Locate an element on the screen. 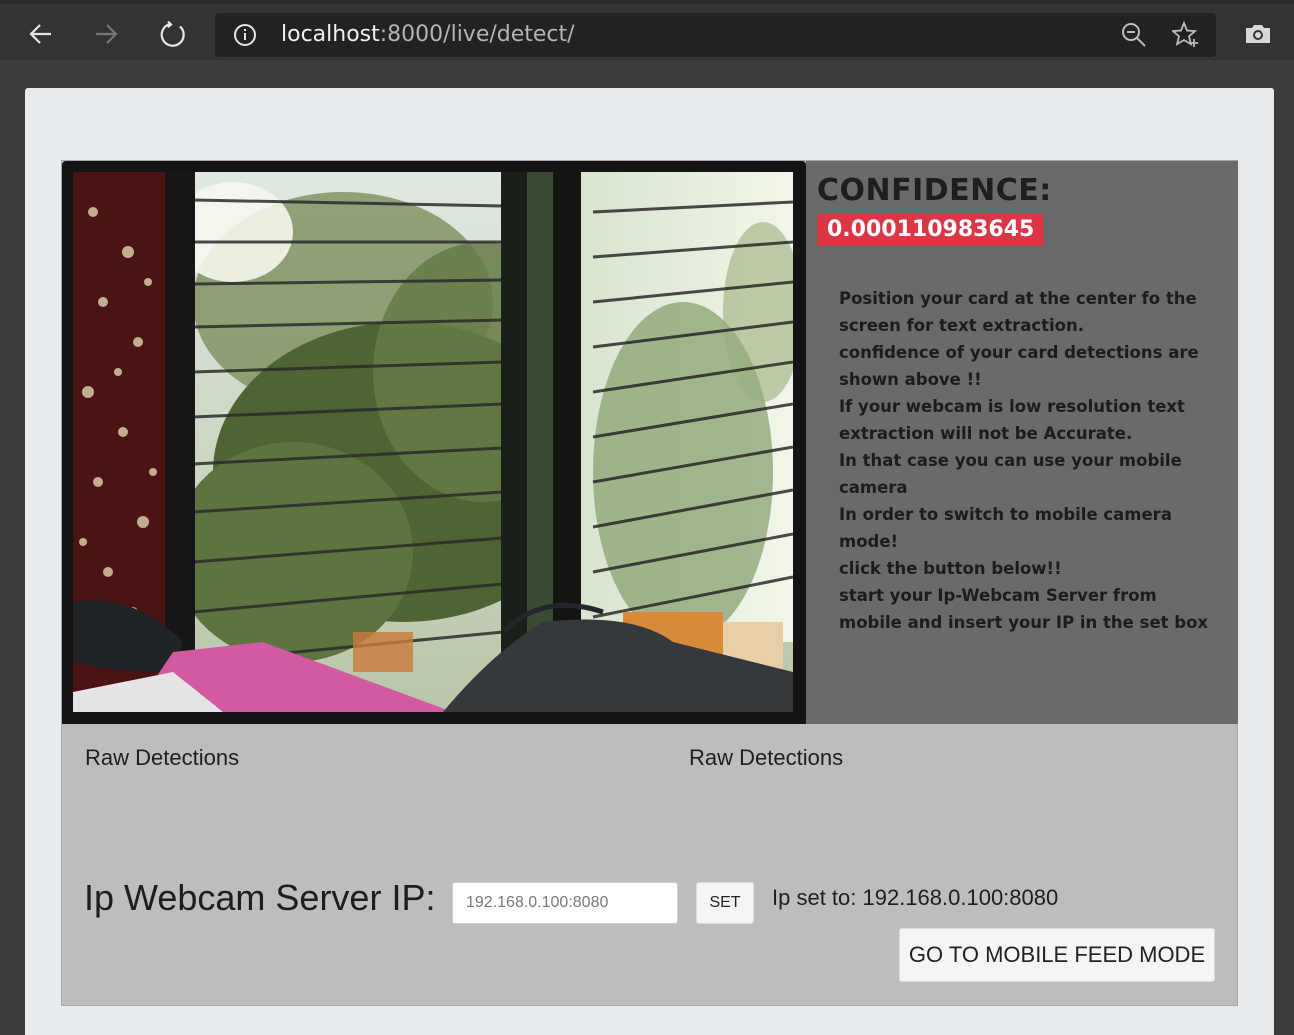  info-icon is located at coordinates (245, 35).